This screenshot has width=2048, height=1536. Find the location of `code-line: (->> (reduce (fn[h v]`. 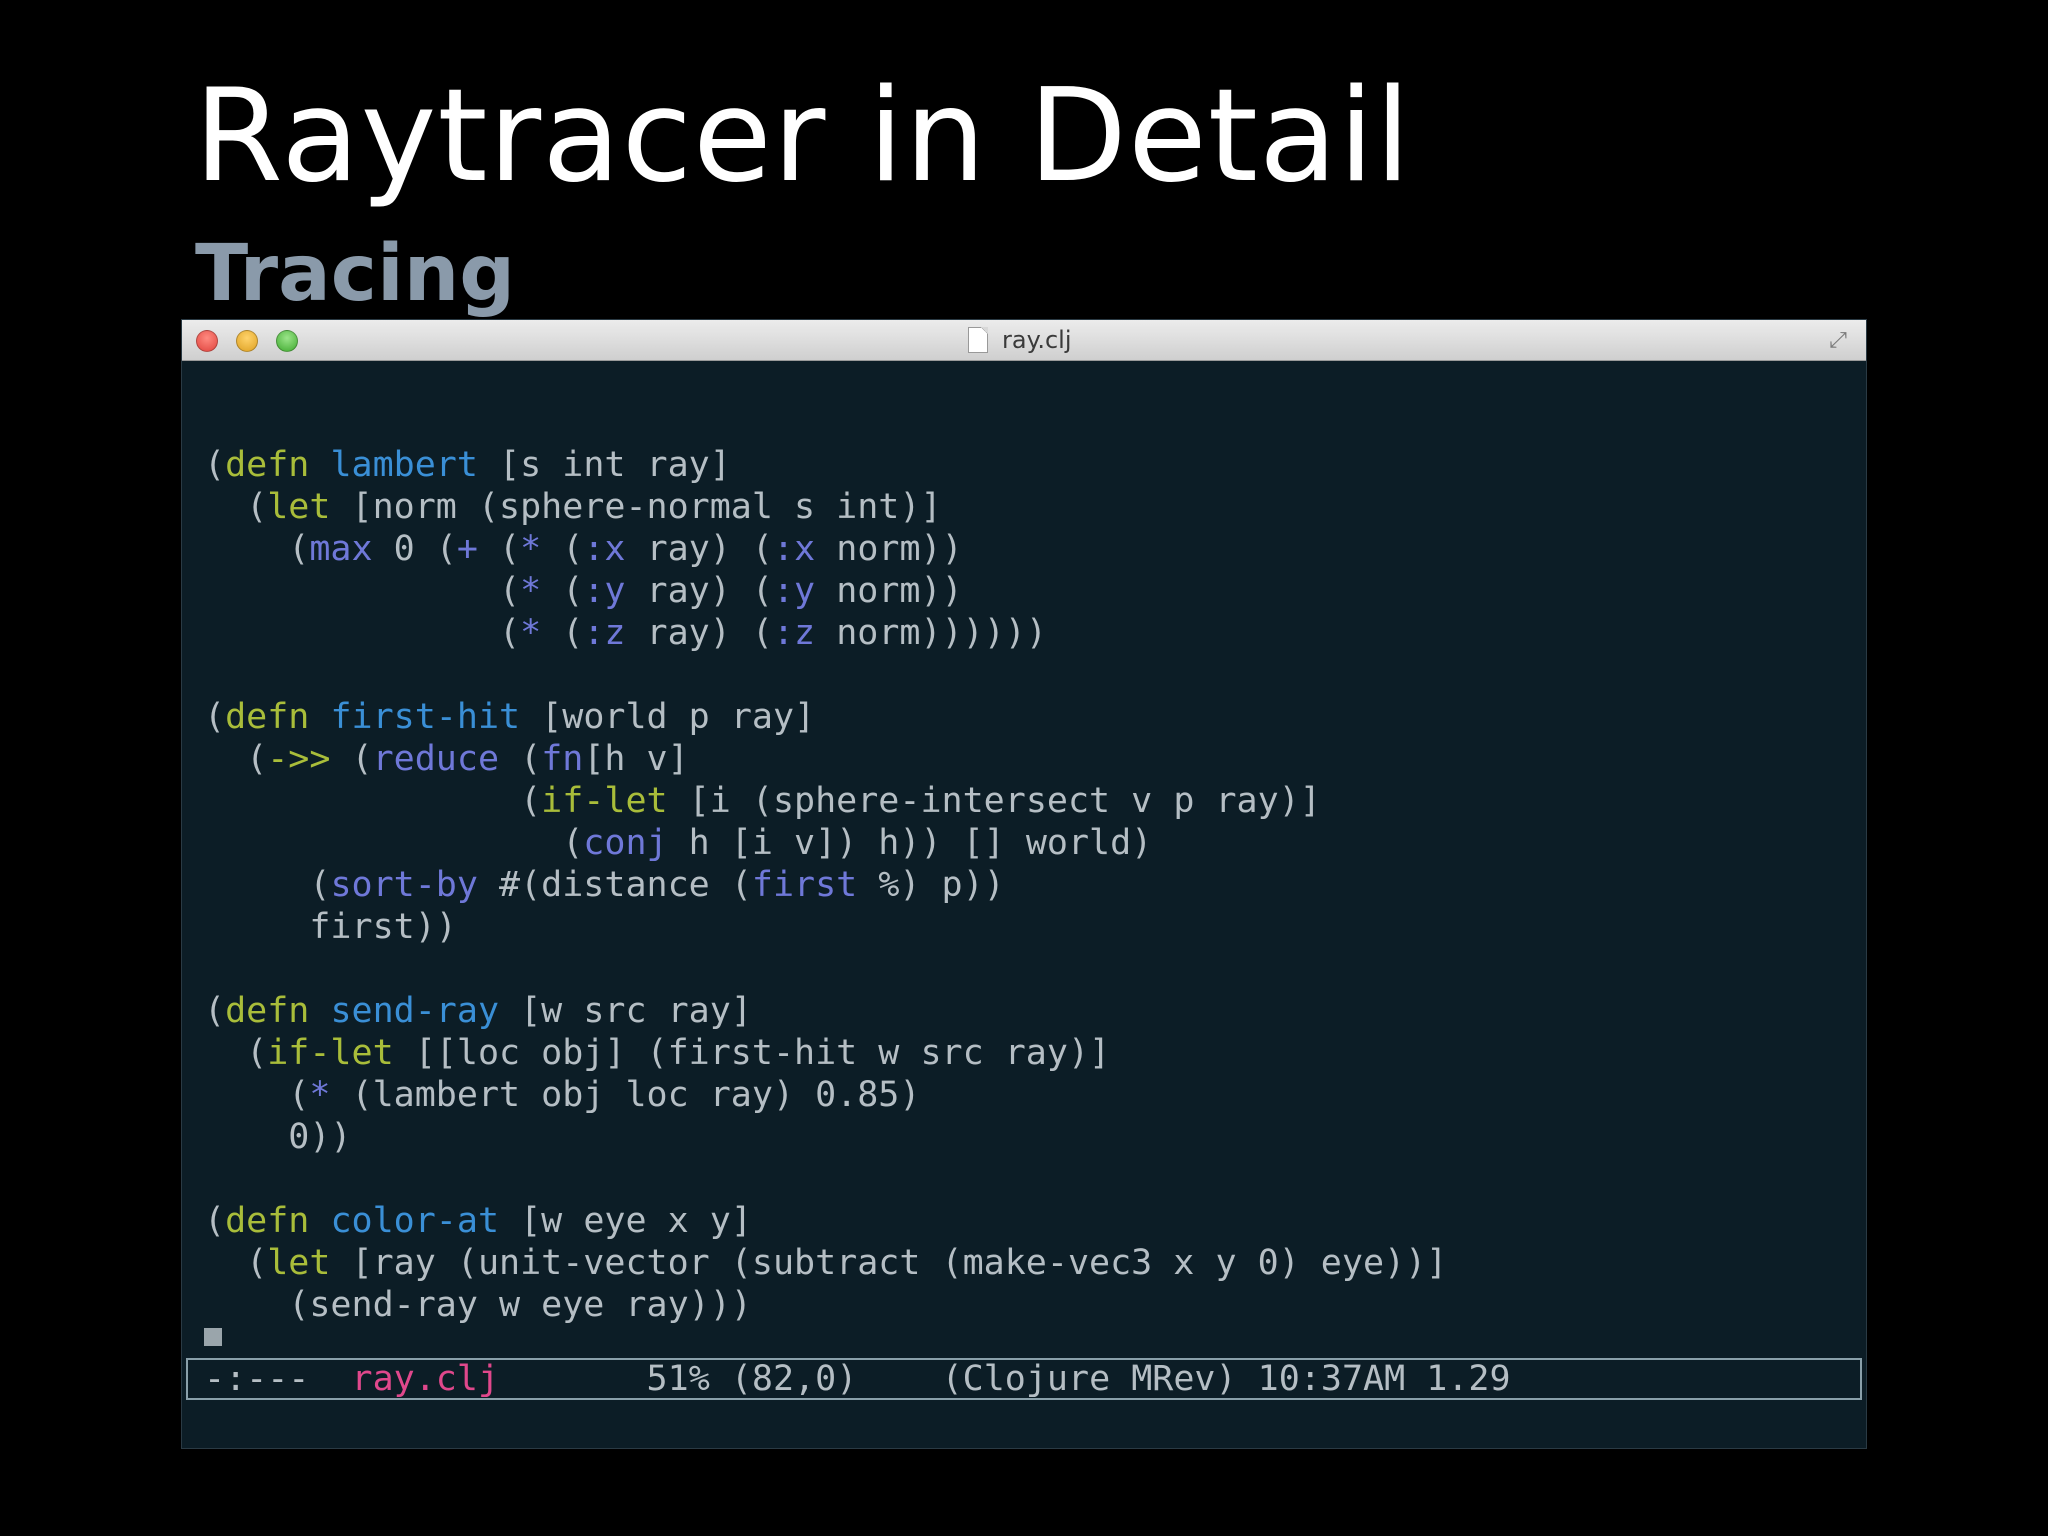

code-line: (->> (reduce (fn[h v] is located at coordinates (1024, 759).